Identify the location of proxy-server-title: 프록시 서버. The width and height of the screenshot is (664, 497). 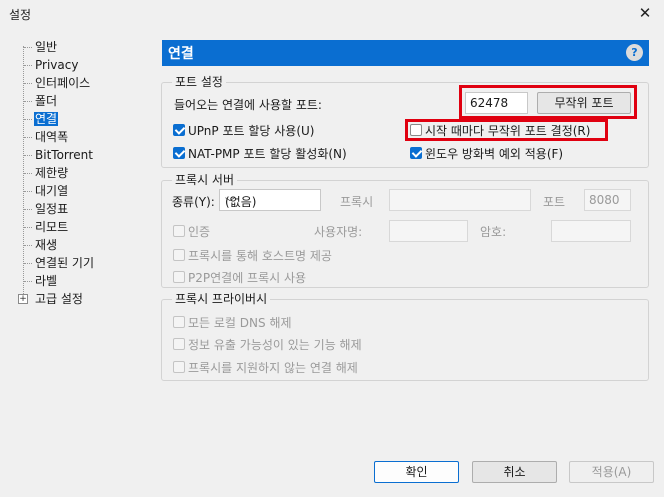
(205, 180).